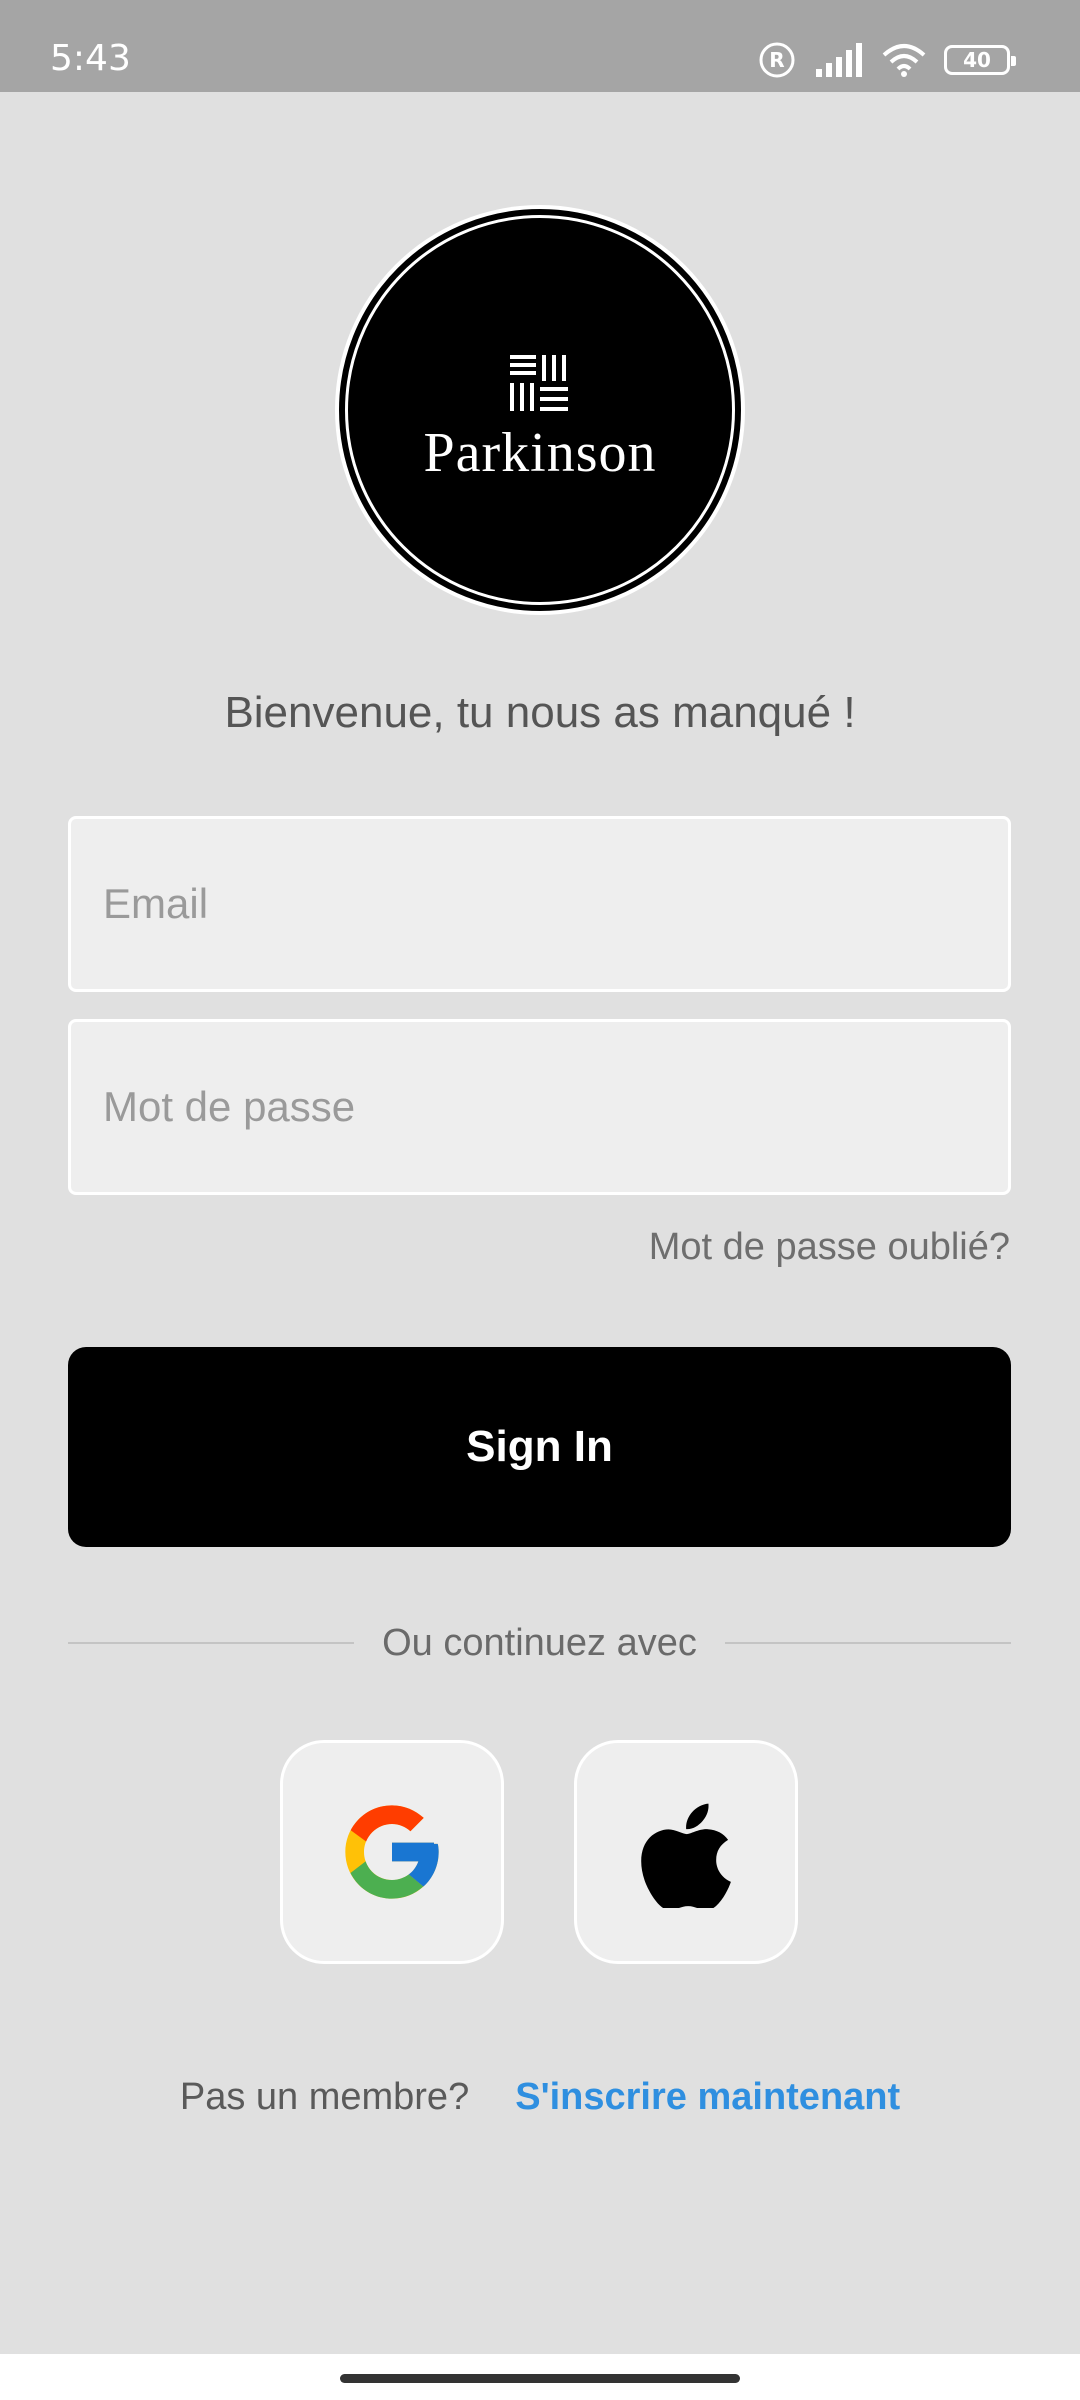 The width and height of the screenshot is (1080, 2400). What do you see at coordinates (539, 904) in the screenshot?
I see `email-field` at bounding box center [539, 904].